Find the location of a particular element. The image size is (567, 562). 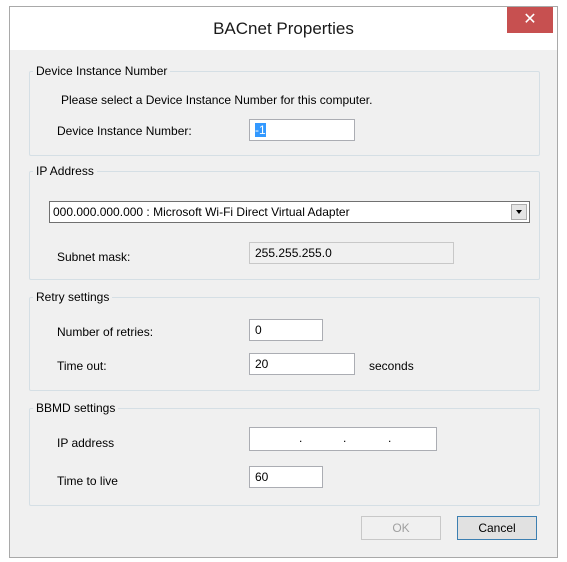

timeout-value: 20 is located at coordinates (262, 364).